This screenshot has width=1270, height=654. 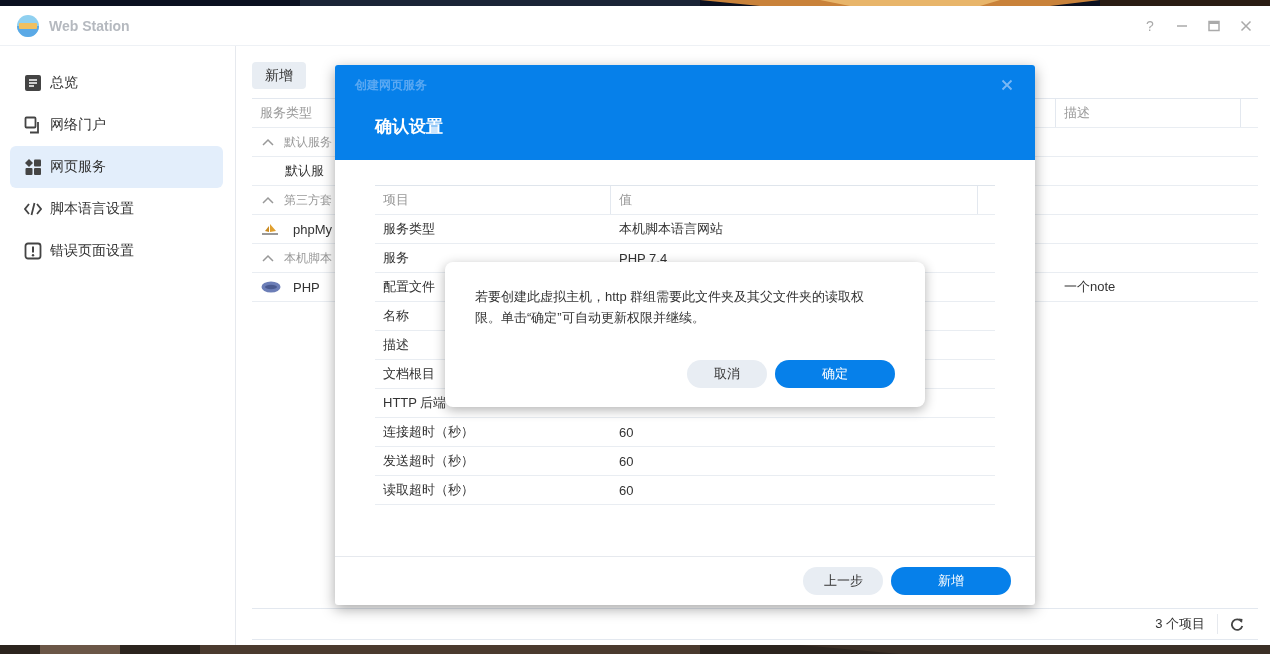 I want to click on column-header: 描述, so click(x=1148, y=113).